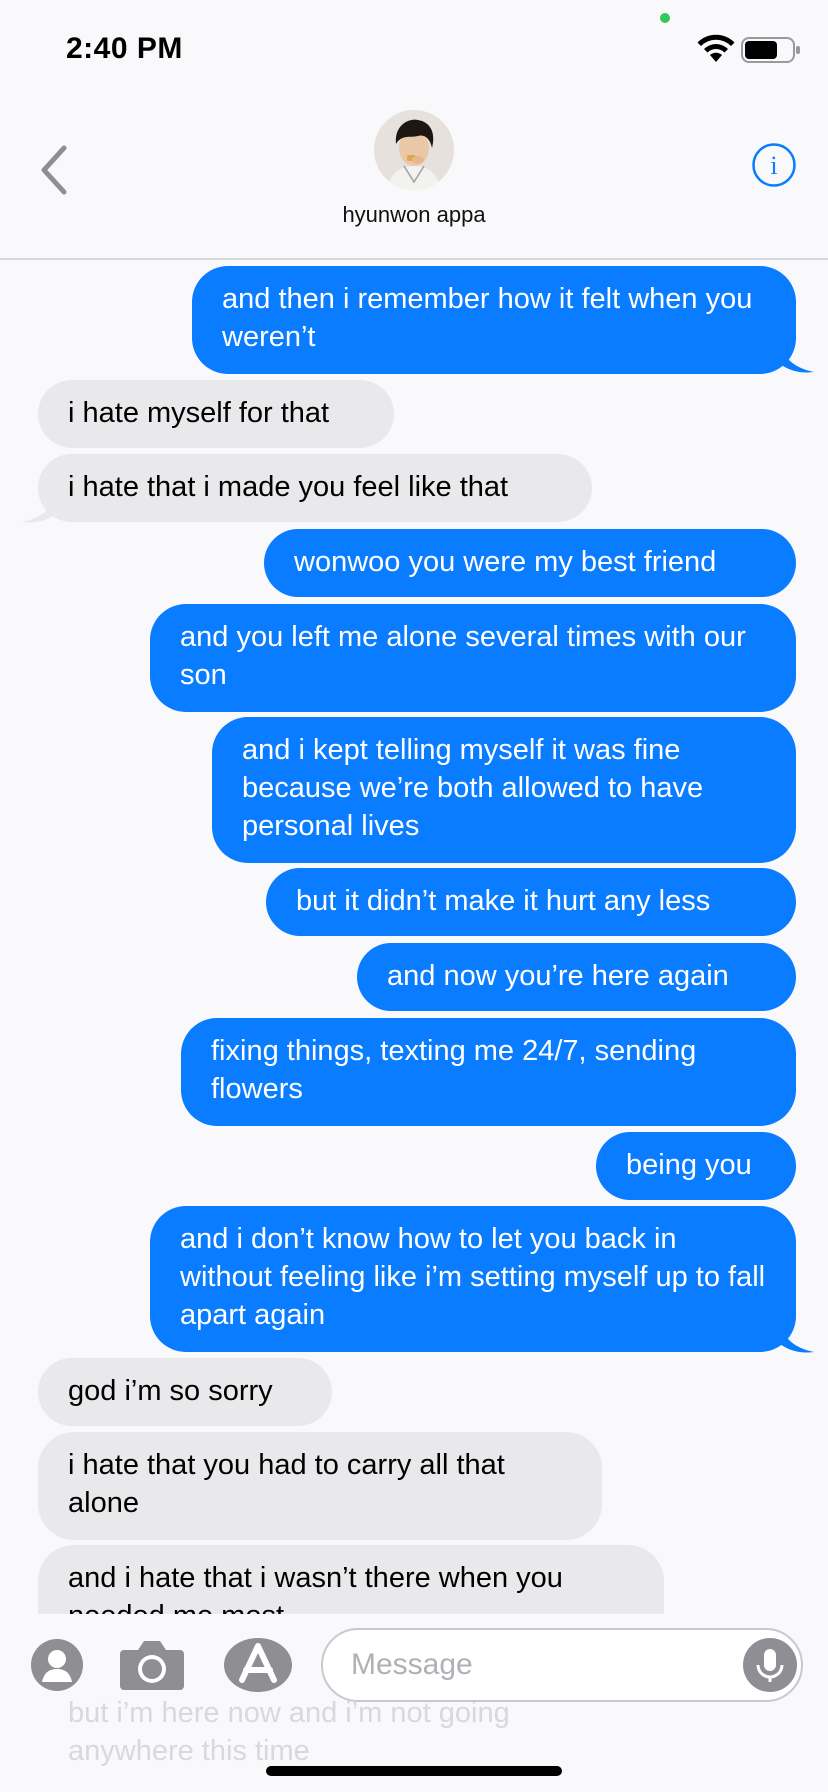  Describe the element at coordinates (665, 18) in the screenshot. I see `camera-in-use-dot` at that location.